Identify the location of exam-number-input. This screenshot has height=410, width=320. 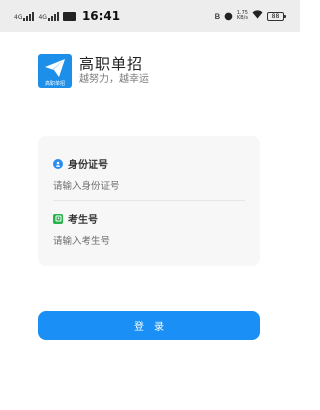
(148, 241).